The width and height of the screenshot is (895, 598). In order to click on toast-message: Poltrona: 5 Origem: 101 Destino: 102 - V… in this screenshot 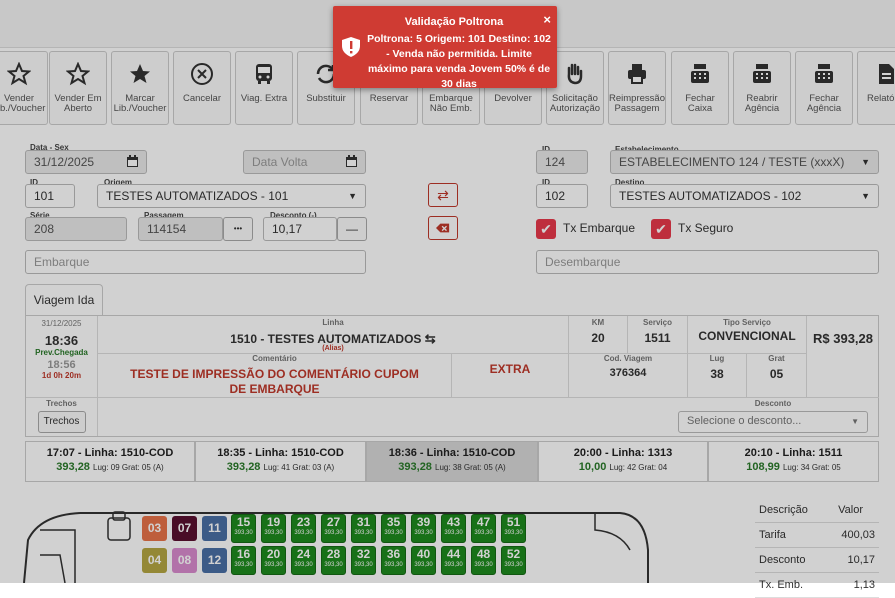, I will do `click(459, 61)`.